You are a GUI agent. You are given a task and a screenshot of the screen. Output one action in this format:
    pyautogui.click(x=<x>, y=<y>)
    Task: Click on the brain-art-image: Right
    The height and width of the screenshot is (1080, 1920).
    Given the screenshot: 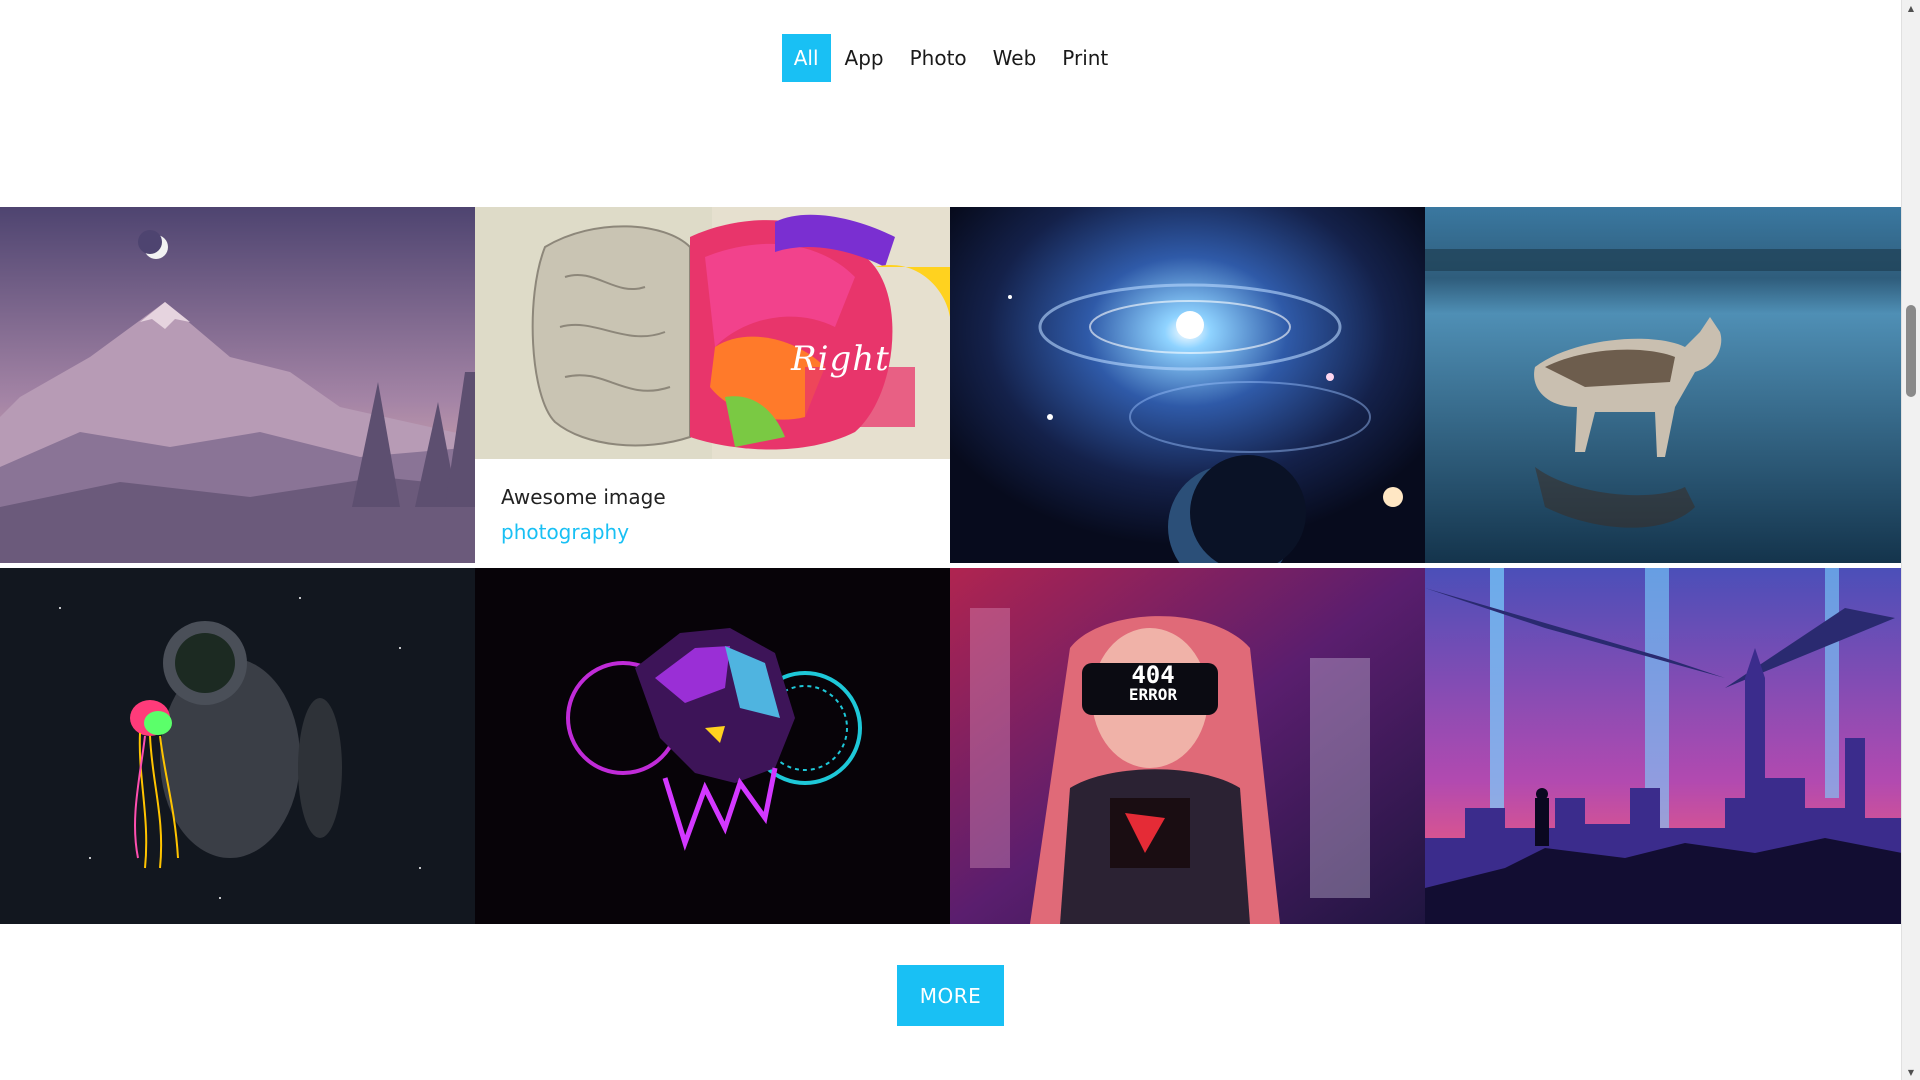 What is the action you would take?
    pyautogui.click(x=712, y=333)
    